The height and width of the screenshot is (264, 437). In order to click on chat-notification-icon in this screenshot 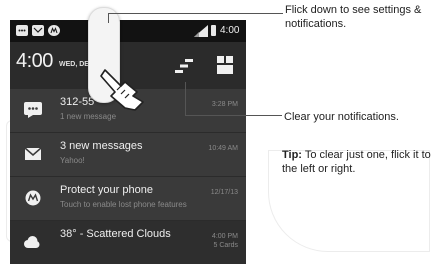, I will do `click(22, 30)`.